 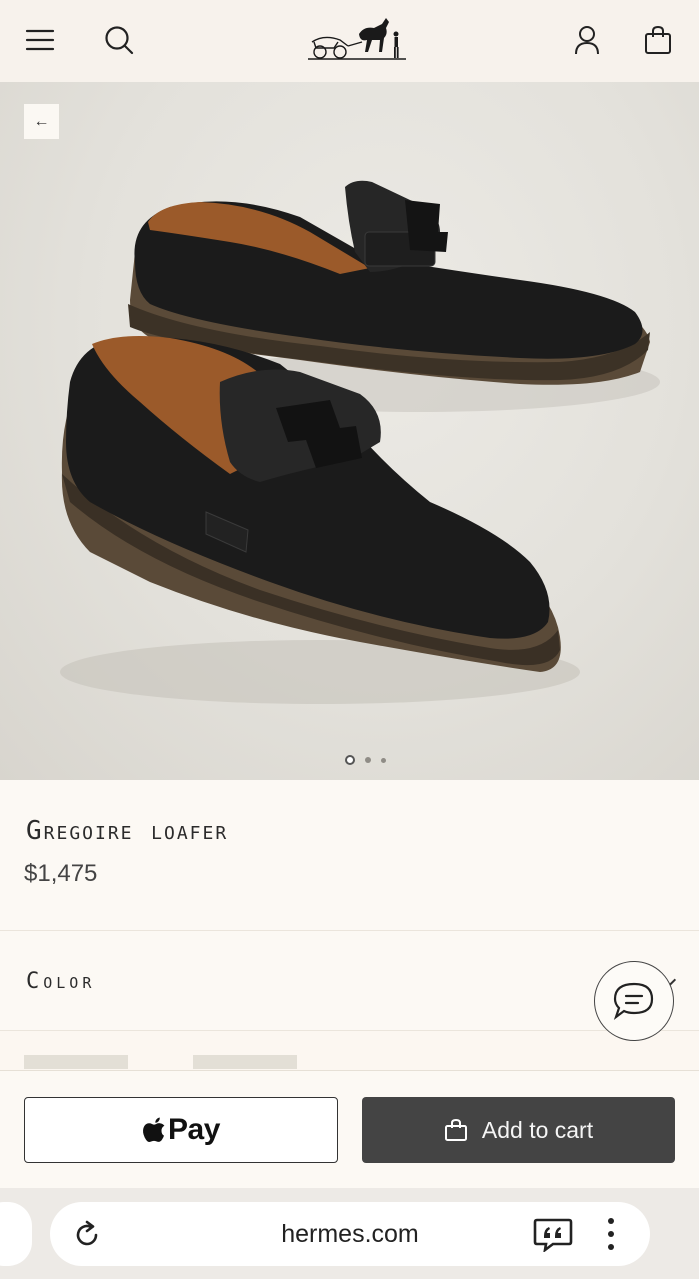 I want to click on apple-logo-icon, so click(x=154, y=1129).